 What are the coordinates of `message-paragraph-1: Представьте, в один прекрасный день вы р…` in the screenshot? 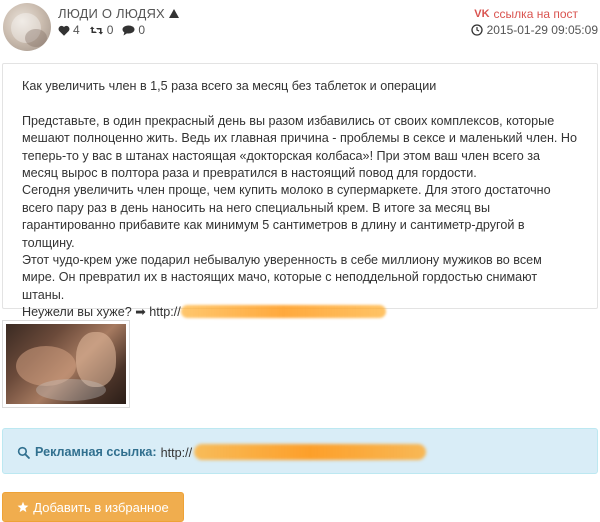 It's located at (300, 147).